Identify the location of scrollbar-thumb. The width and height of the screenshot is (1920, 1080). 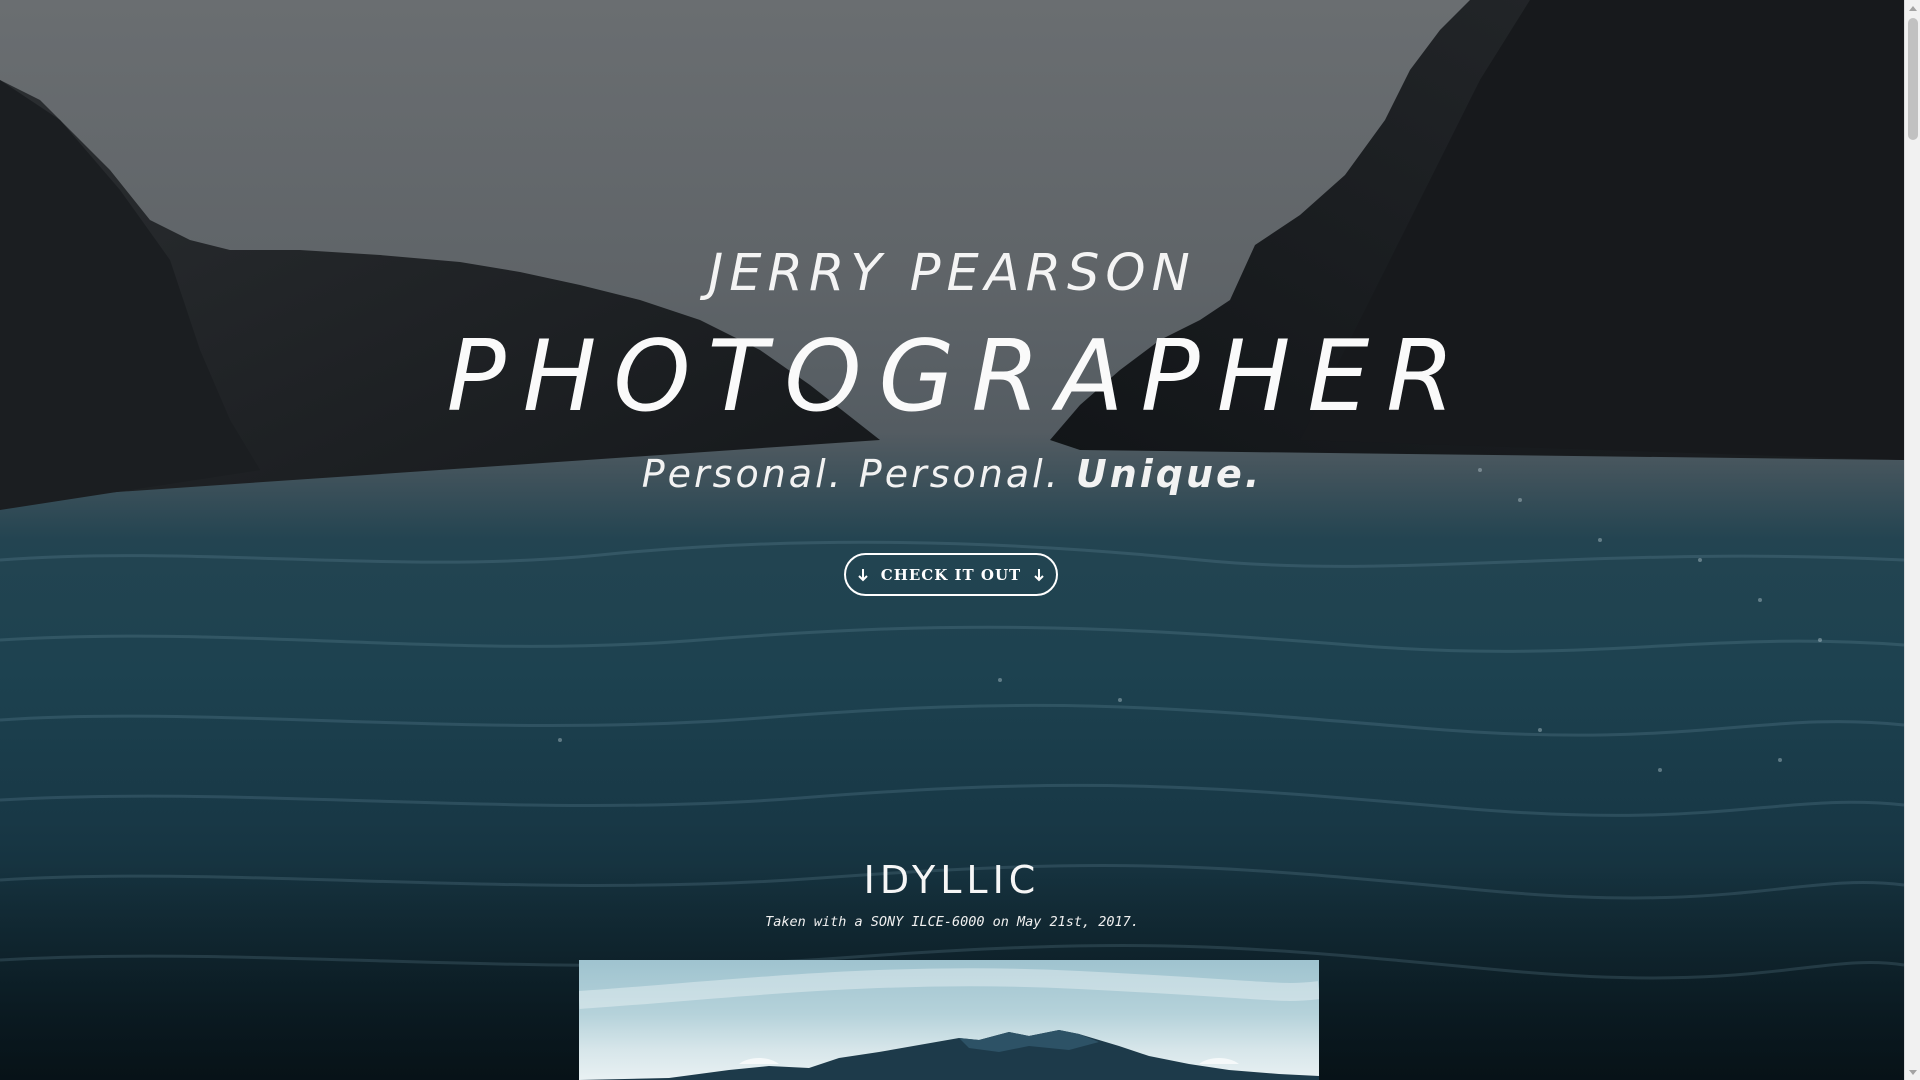
(1913, 79).